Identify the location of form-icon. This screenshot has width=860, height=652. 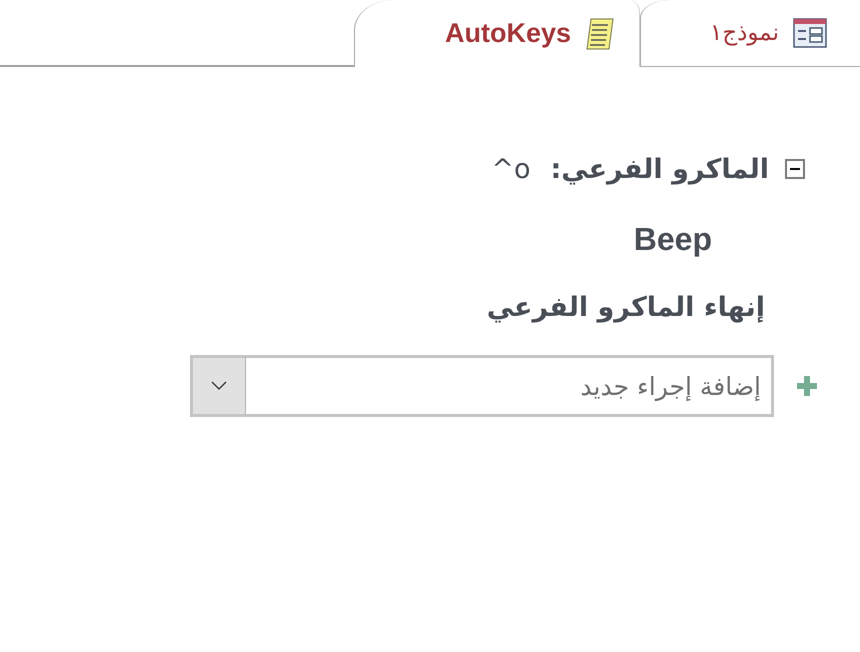
(810, 33).